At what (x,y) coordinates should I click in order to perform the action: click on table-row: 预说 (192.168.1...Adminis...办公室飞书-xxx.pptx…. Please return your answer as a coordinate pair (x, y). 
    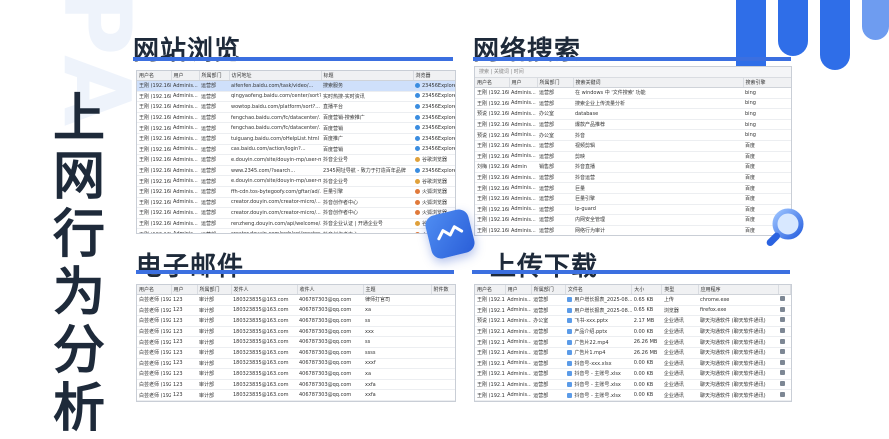
    Looking at the image, I should click on (633, 321).